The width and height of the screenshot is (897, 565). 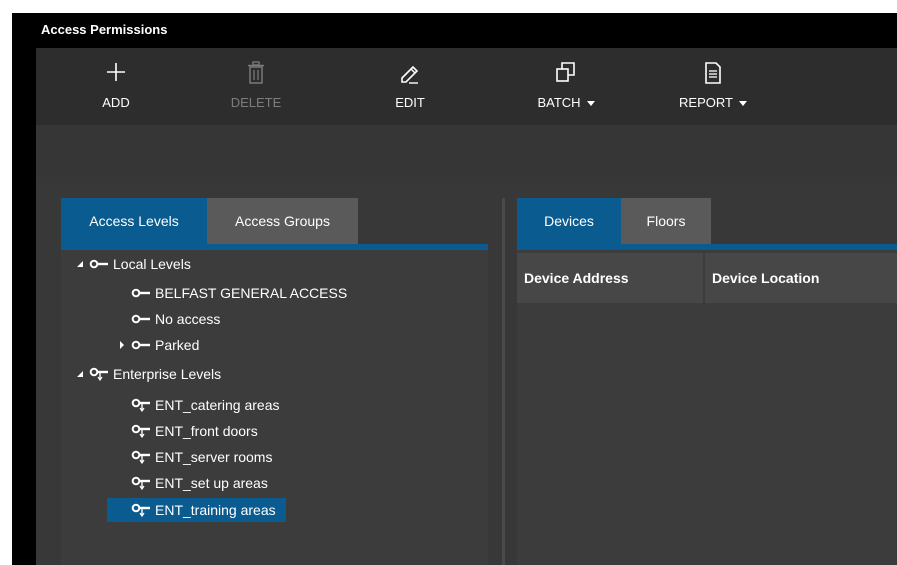 I want to click on tree-label: No access, so click(x=188, y=319).